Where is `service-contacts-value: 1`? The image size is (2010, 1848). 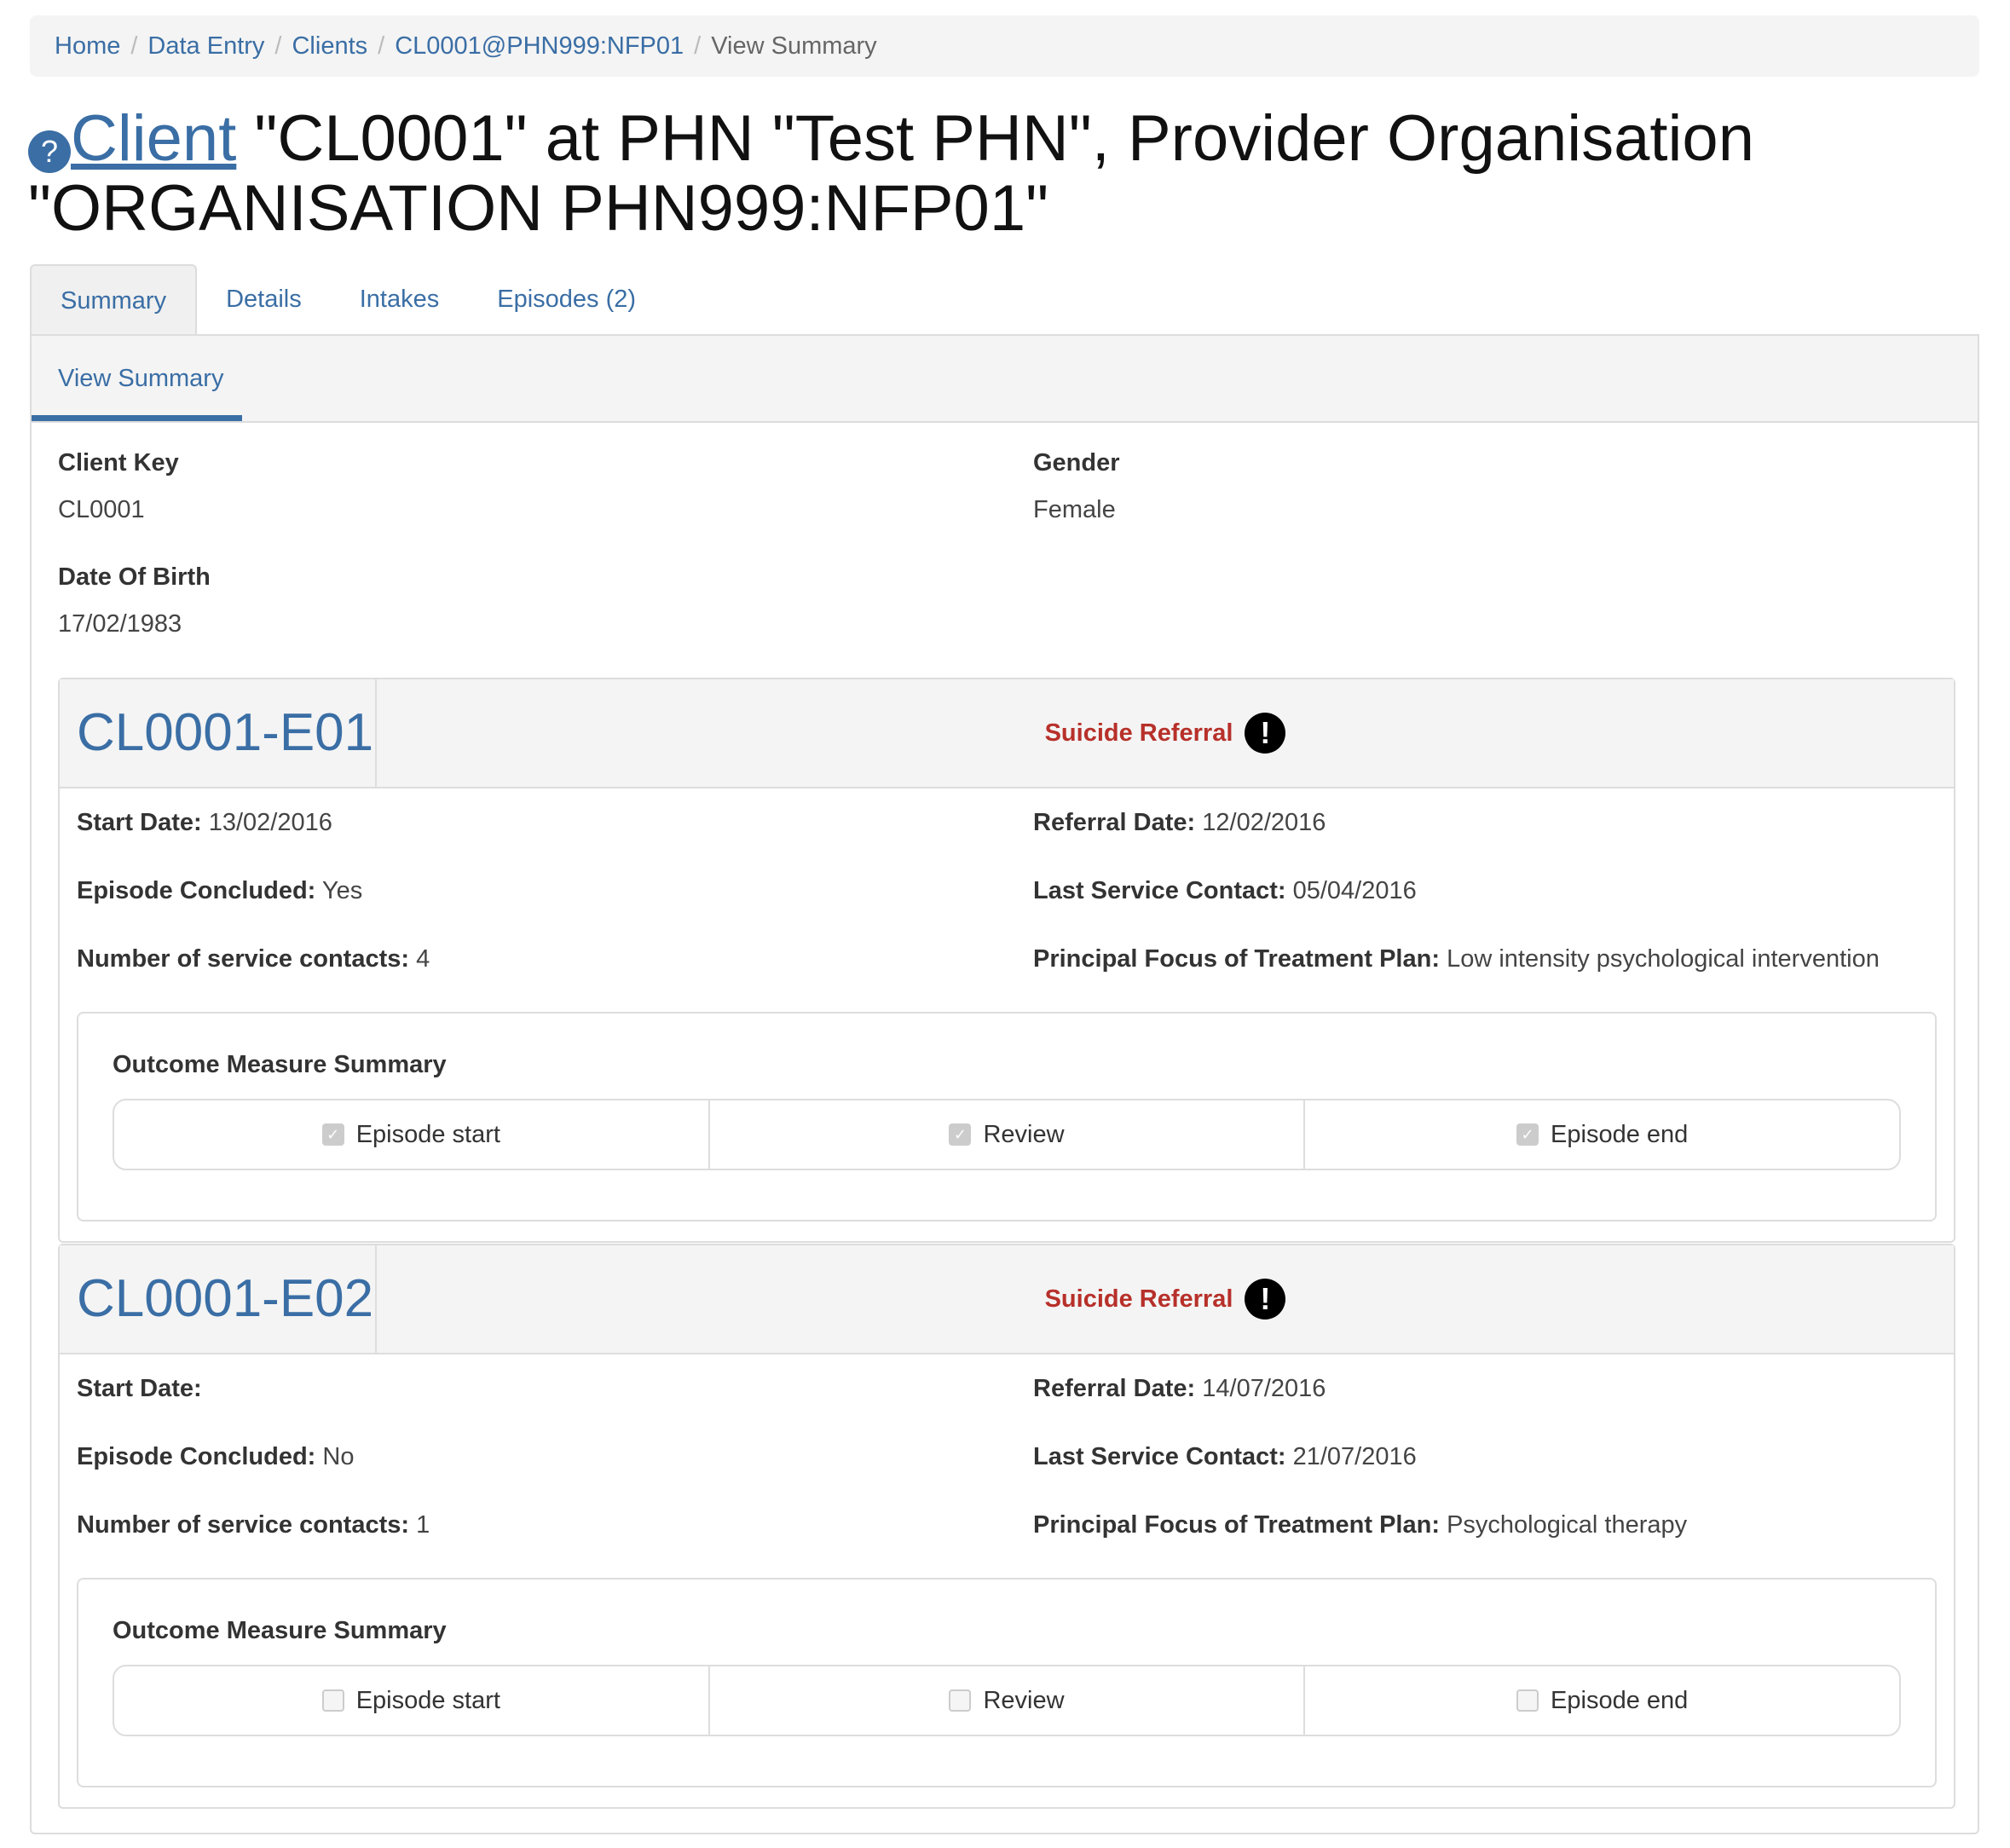 service-contacts-value: 1 is located at coordinates (423, 1525).